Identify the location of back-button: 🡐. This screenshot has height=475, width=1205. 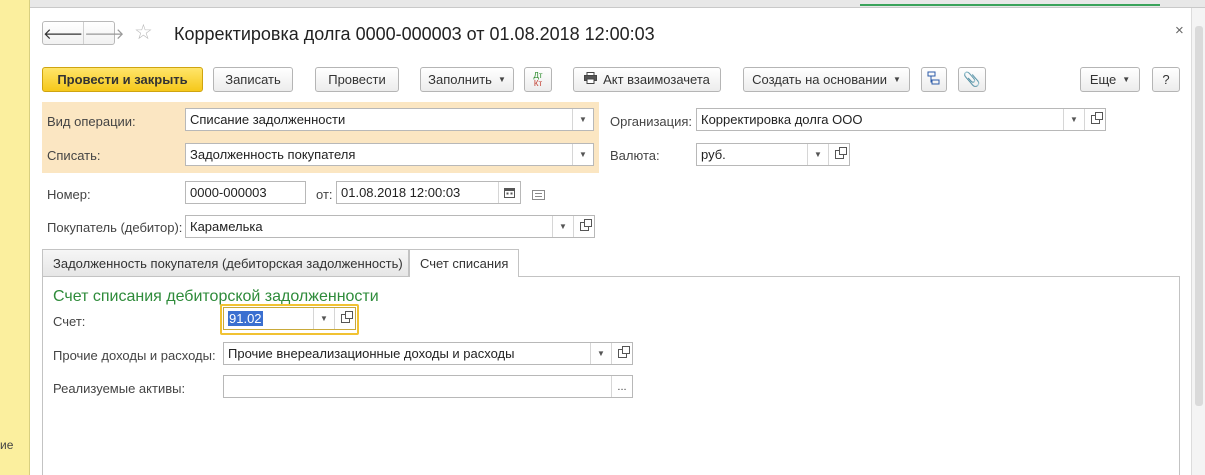
(63, 33).